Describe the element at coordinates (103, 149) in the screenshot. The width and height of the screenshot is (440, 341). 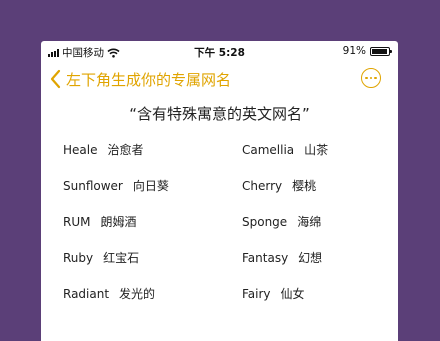
I see `name-item: Heale 治愈者` at that location.